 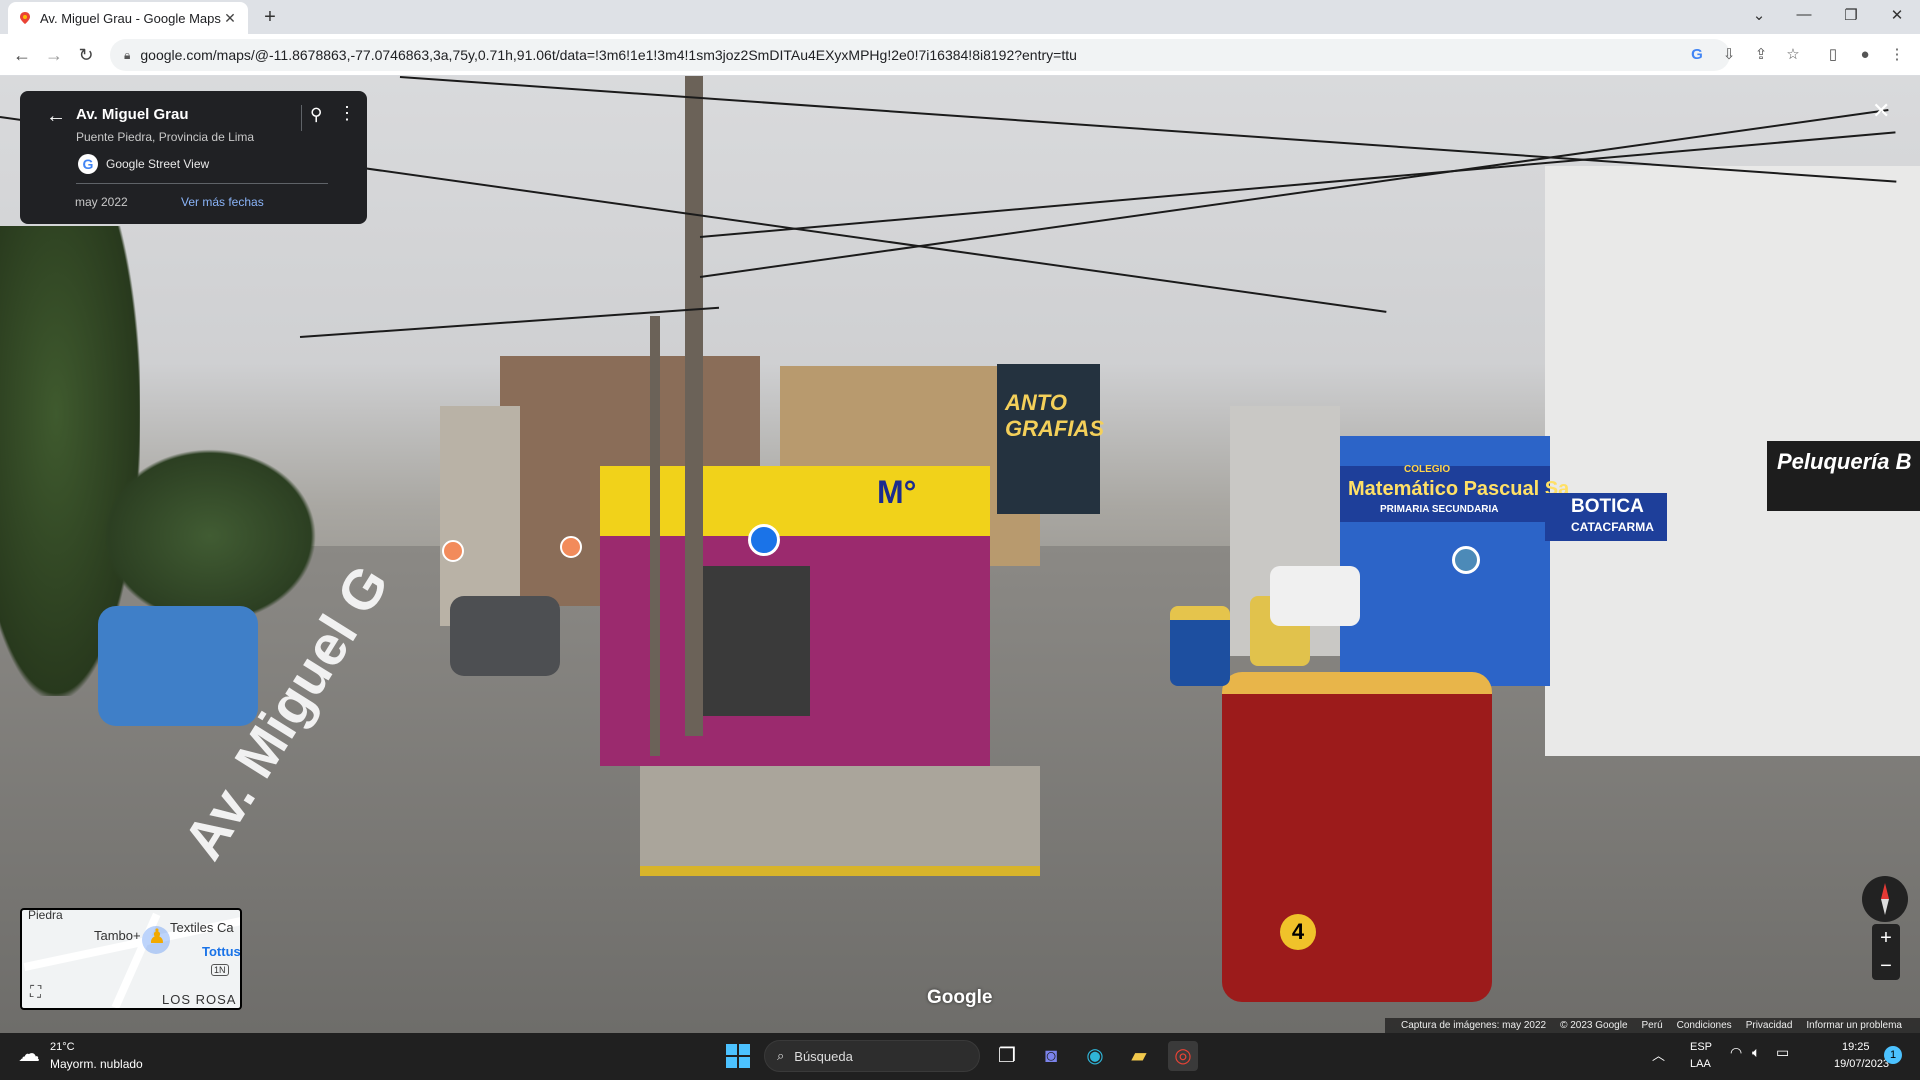 I want to click on minimize-button: —, so click(x=1804, y=17).